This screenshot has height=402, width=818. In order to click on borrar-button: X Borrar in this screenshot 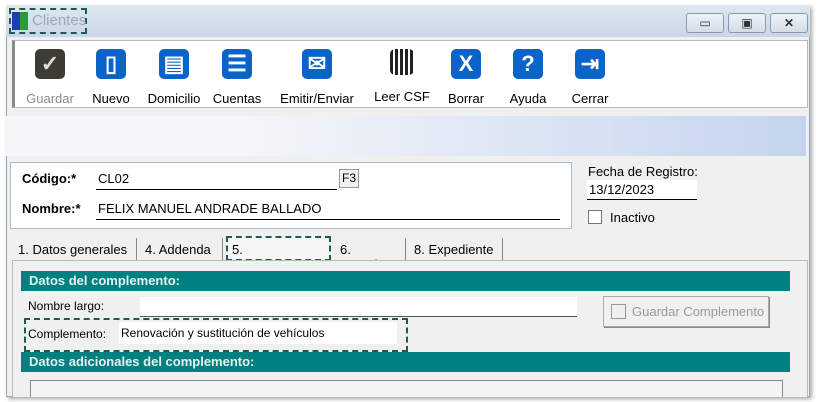, I will do `click(466, 77)`.